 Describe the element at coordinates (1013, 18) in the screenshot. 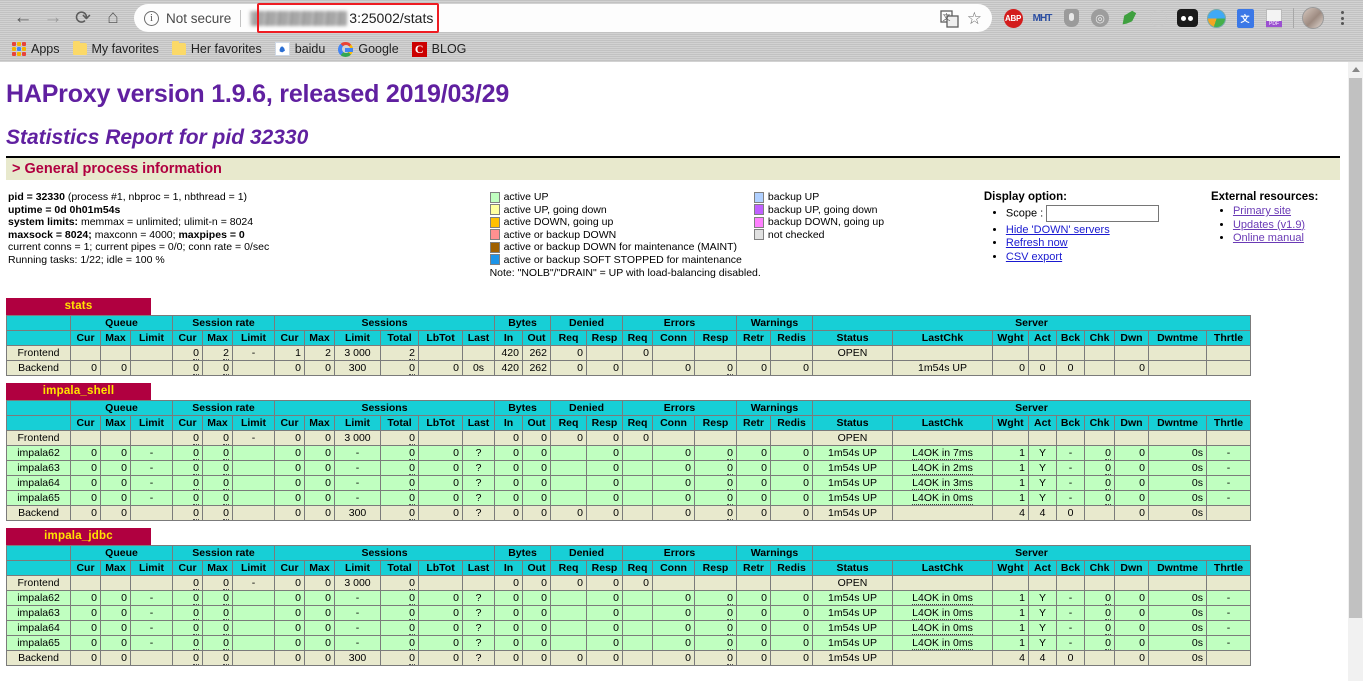

I see `adblock-plus-icon: ABP` at that location.